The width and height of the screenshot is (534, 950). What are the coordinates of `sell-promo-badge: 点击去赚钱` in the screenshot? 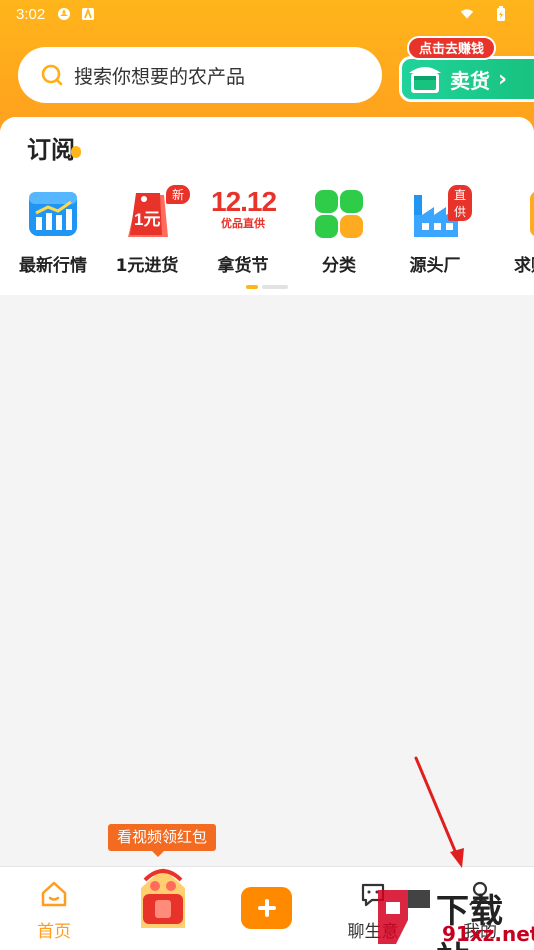 It's located at (452, 48).